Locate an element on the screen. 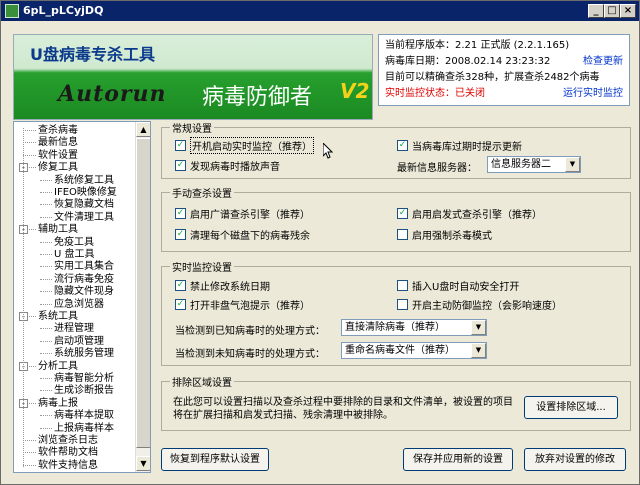 Image resolution: width=640 pixels, height=485 pixels. restore-default-button: 恢复到程序默认设置 is located at coordinates (215, 459).